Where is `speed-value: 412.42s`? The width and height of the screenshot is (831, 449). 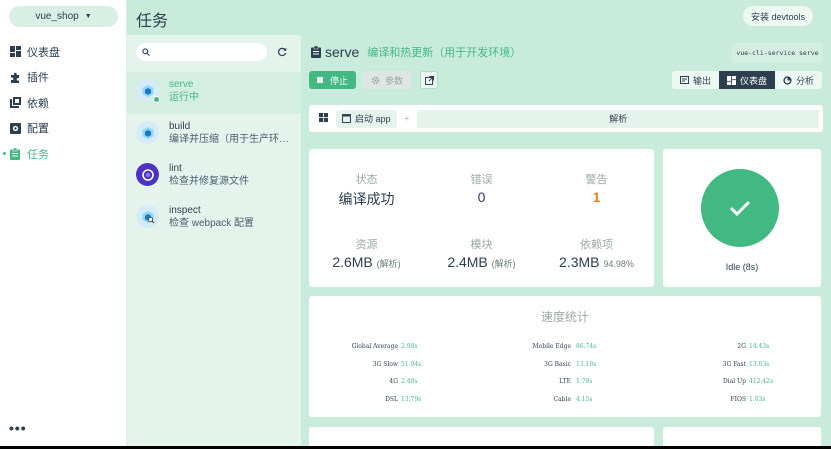
speed-value: 412.42s is located at coordinates (761, 381).